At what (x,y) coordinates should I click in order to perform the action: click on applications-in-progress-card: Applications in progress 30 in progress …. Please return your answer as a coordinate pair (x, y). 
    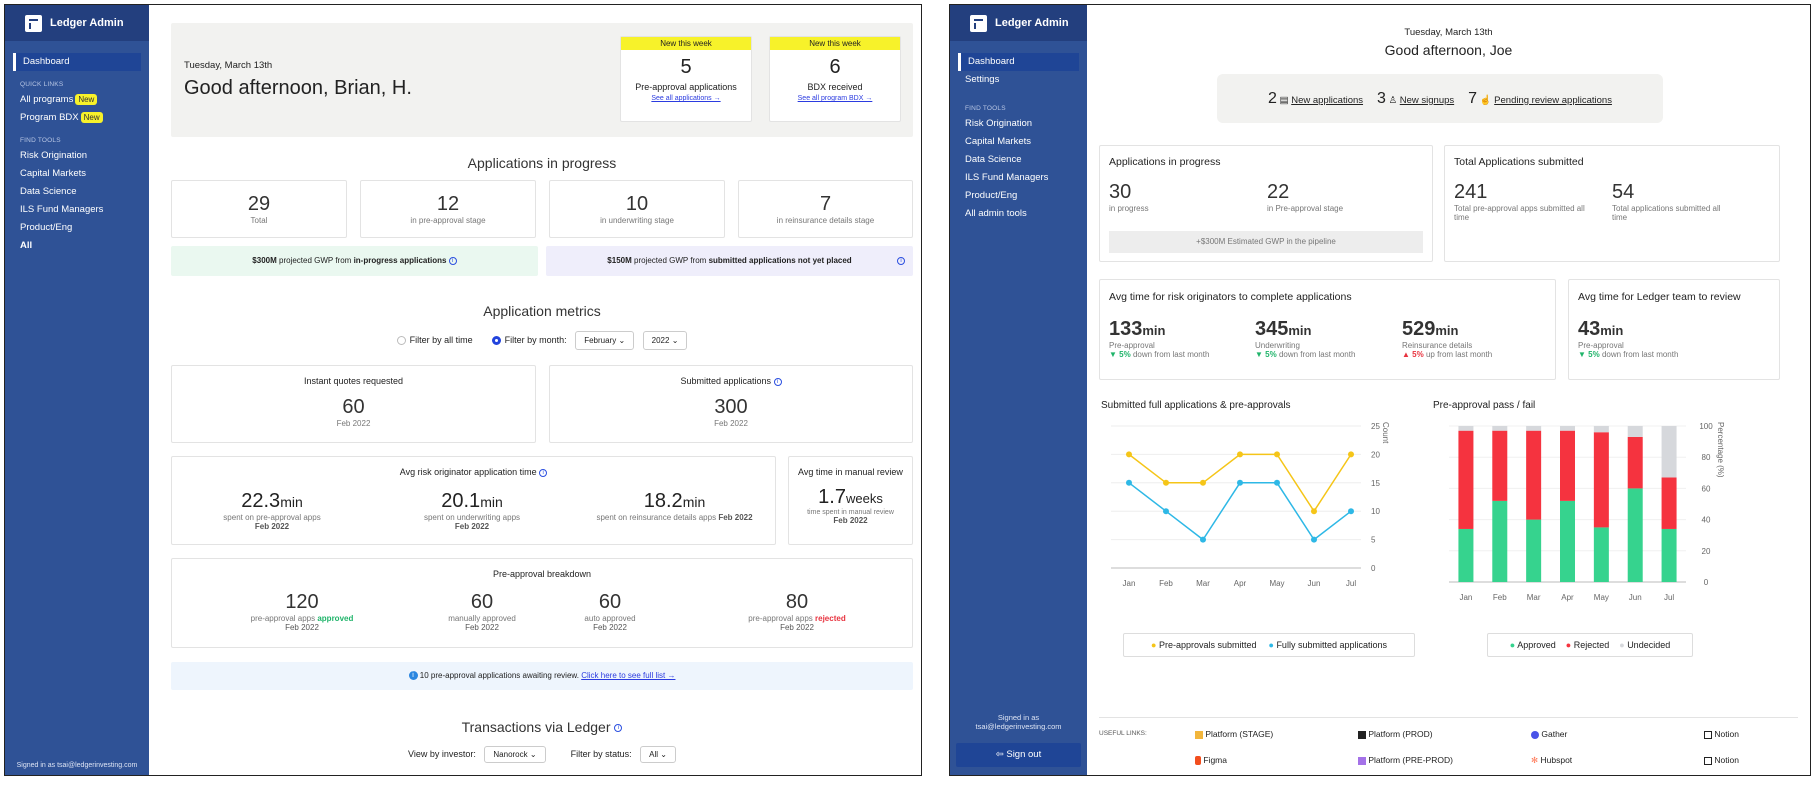
    Looking at the image, I should click on (1266, 203).